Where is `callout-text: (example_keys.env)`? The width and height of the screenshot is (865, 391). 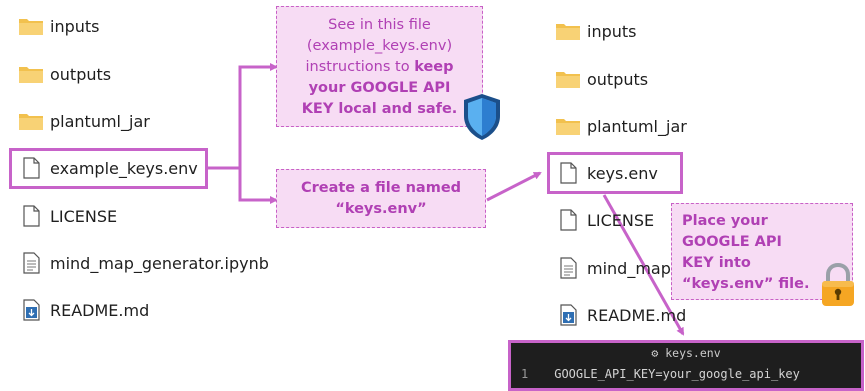 callout-text: (example_keys.env) is located at coordinates (379, 46).